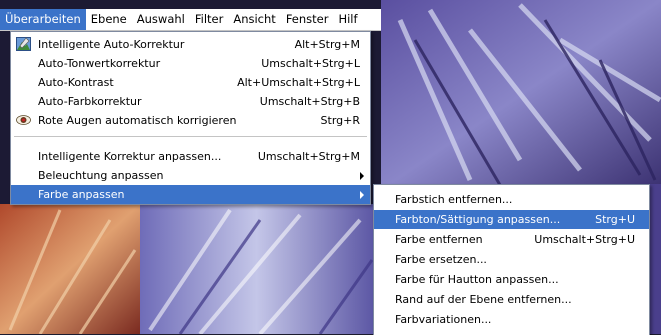  Describe the element at coordinates (190, 82) in the screenshot. I see `menu-item-auto-kontrast: Auto-Kontrast Alt+Umschalt+Strg+L` at that location.